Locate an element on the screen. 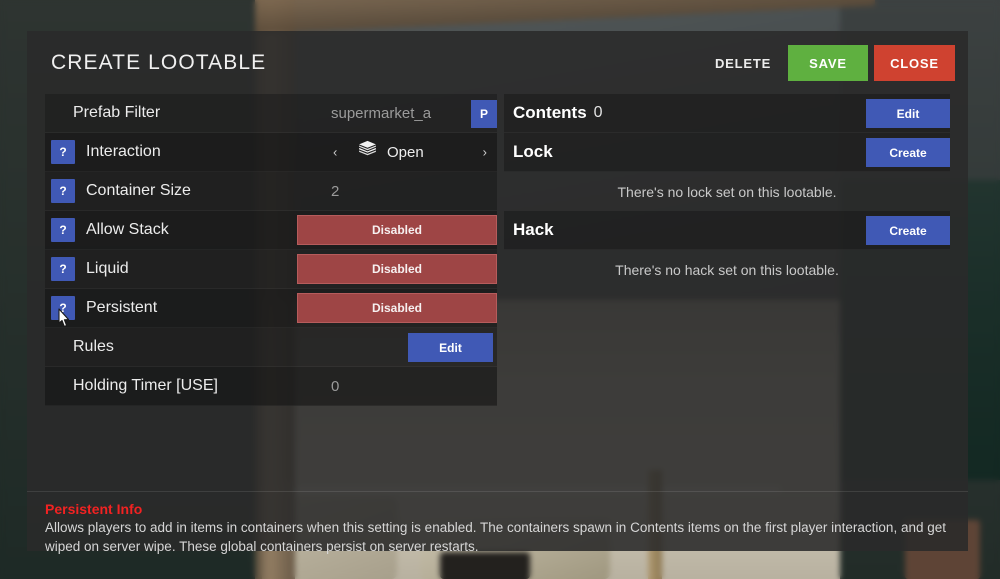 This screenshot has height=579, width=1000. prefab-pick-button: P is located at coordinates (484, 114).